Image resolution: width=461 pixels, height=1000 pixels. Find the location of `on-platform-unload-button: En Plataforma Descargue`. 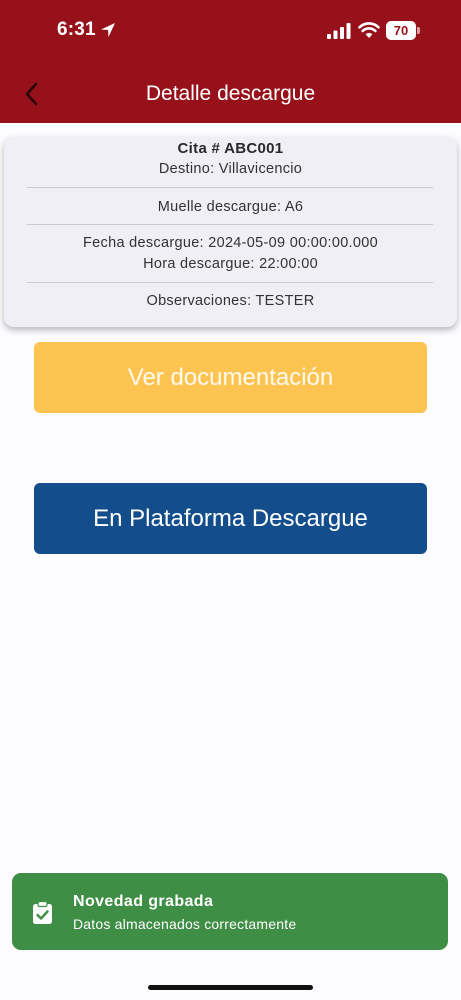

on-platform-unload-button: En Plataforma Descargue is located at coordinates (230, 518).